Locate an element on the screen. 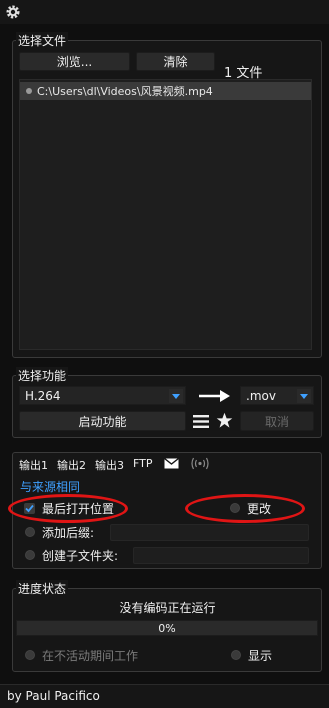 This screenshot has width=329, height=708. broadcast-icon is located at coordinates (200, 463).